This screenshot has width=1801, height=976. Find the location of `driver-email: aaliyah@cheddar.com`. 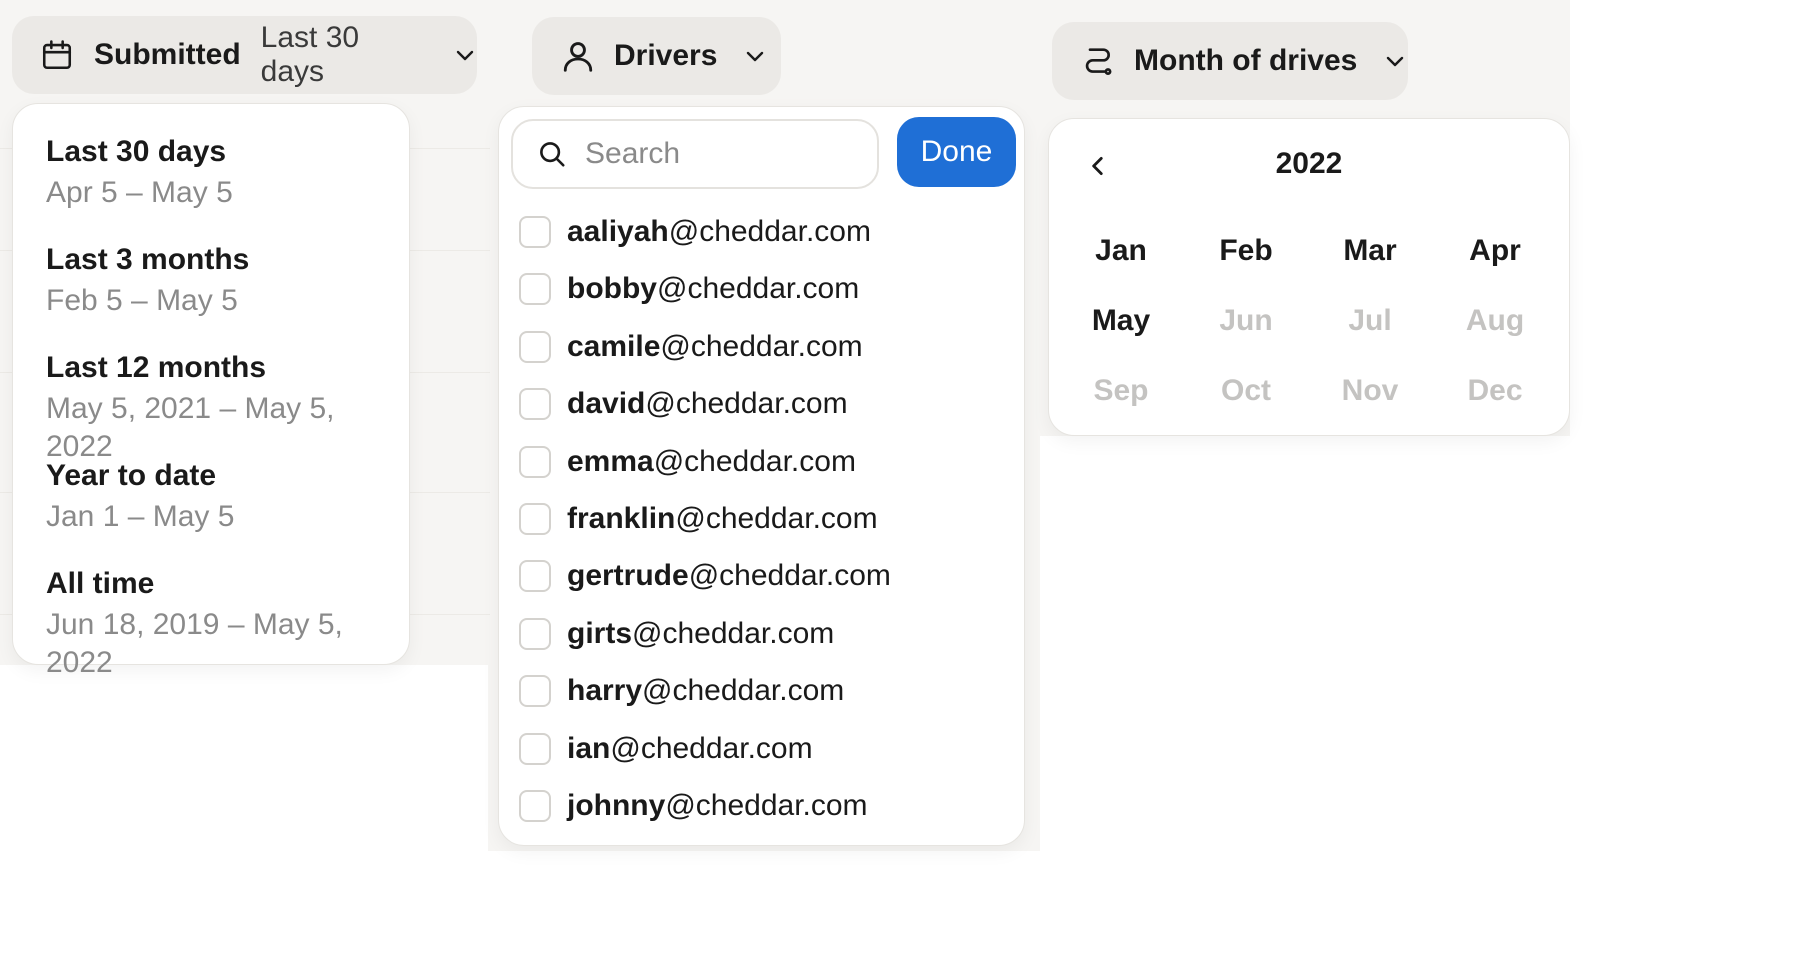

driver-email: aaliyah@cheddar.com is located at coordinates (719, 232).